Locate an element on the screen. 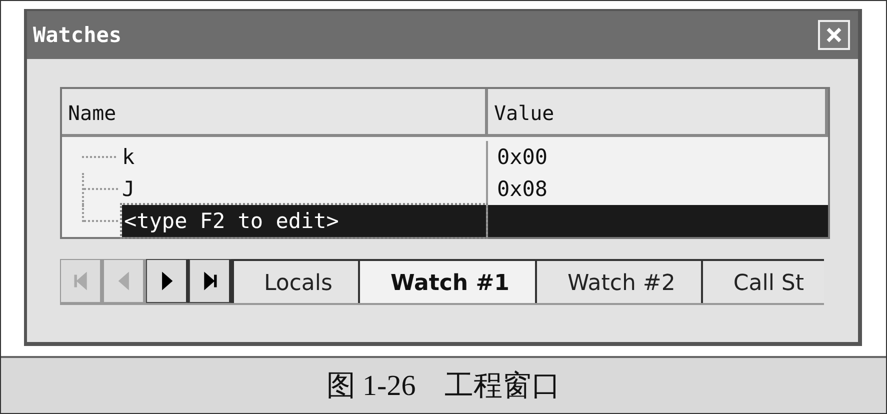 Image resolution: width=887 pixels, height=414 pixels. next-page-button is located at coordinates (167, 281).